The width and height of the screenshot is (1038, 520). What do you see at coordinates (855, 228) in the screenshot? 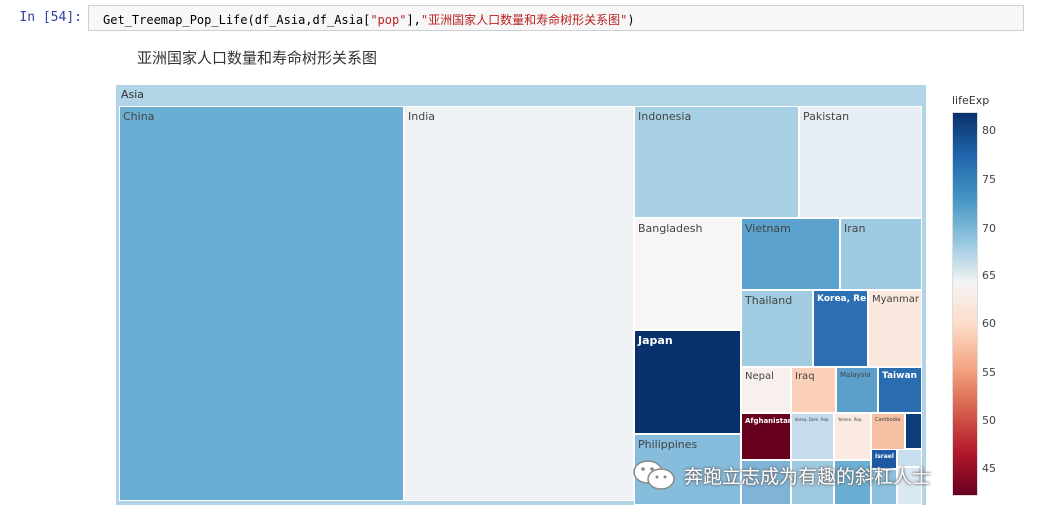
I see `tile-label: Iran` at bounding box center [855, 228].